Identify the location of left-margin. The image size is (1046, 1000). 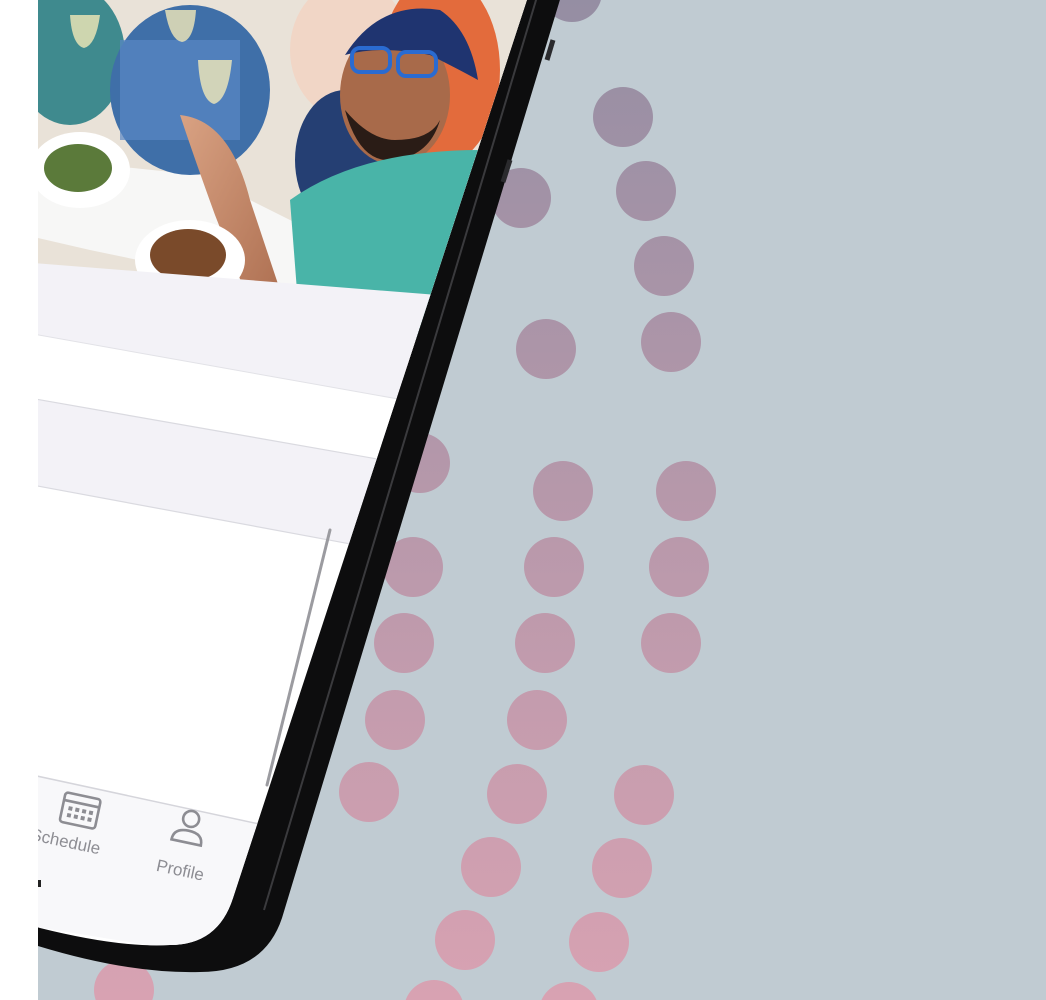
(19, 500).